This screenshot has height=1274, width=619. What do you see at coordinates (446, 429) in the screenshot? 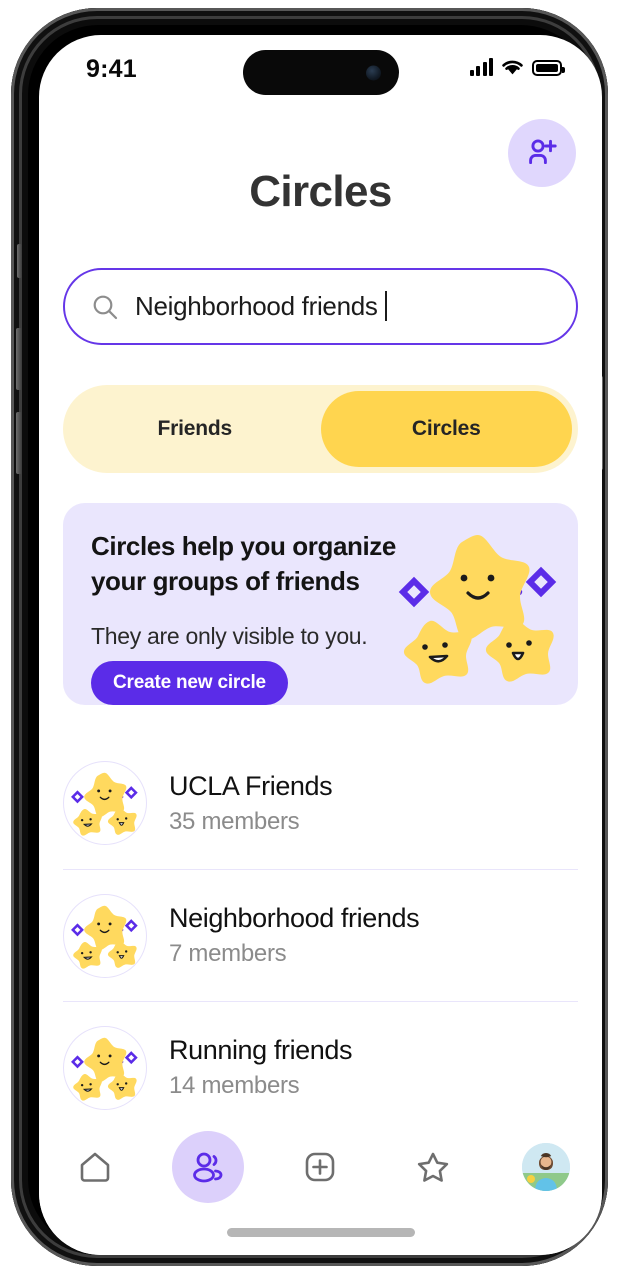
I see `tab-circles: Circles` at bounding box center [446, 429].